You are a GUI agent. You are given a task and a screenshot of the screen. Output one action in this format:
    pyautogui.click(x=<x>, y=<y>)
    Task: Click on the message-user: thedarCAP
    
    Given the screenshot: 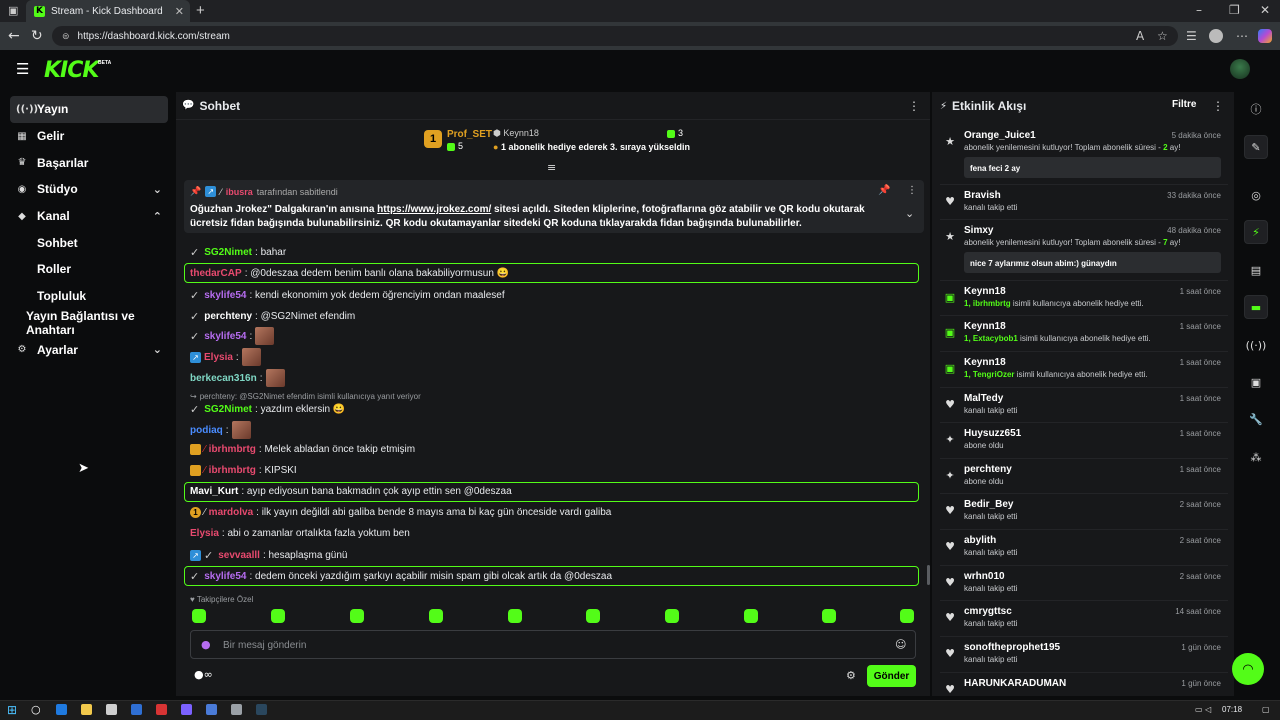 What is the action you would take?
    pyautogui.click(x=216, y=273)
    